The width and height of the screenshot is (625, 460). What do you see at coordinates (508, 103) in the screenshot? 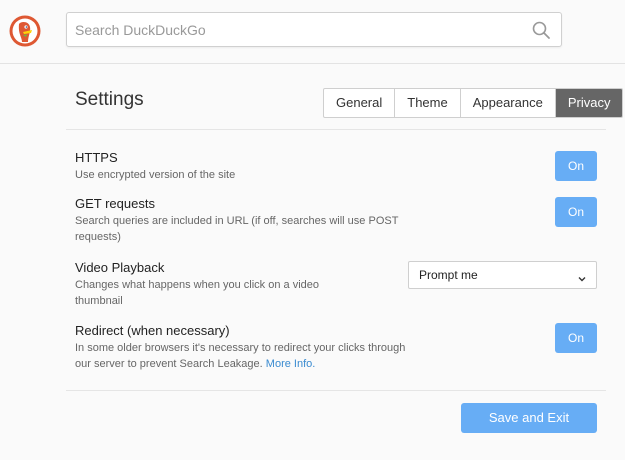
I see `tab-appearance: Appearance` at bounding box center [508, 103].